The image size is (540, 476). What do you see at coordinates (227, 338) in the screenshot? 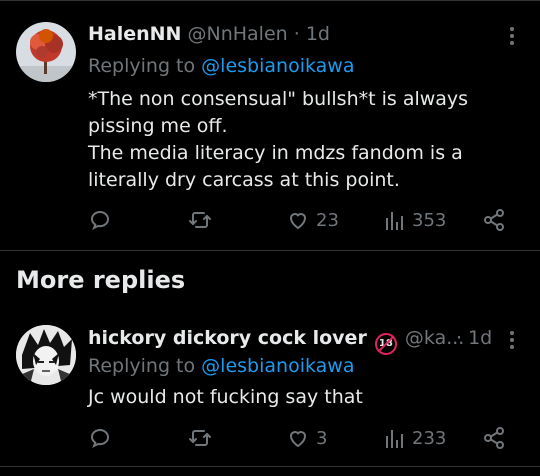
I see `display-name: hickory dickory cock lover` at bounding box center [227, 338].